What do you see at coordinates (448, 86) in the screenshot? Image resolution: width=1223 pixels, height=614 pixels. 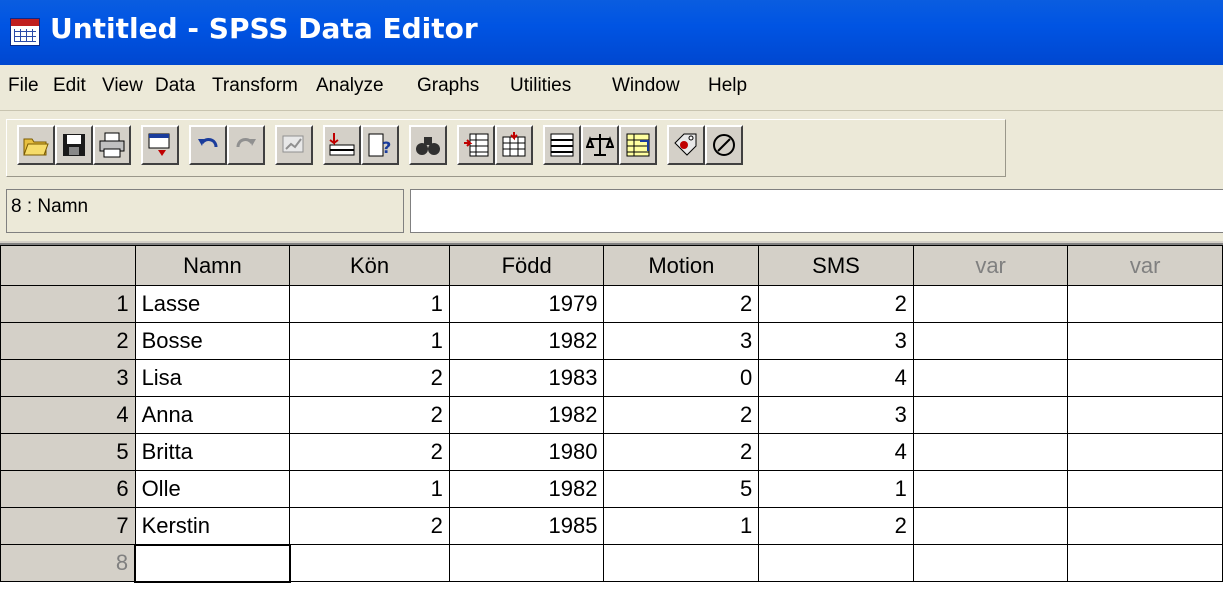 I see `menu-graphs: Graphs` at bounding box center [448, 86].